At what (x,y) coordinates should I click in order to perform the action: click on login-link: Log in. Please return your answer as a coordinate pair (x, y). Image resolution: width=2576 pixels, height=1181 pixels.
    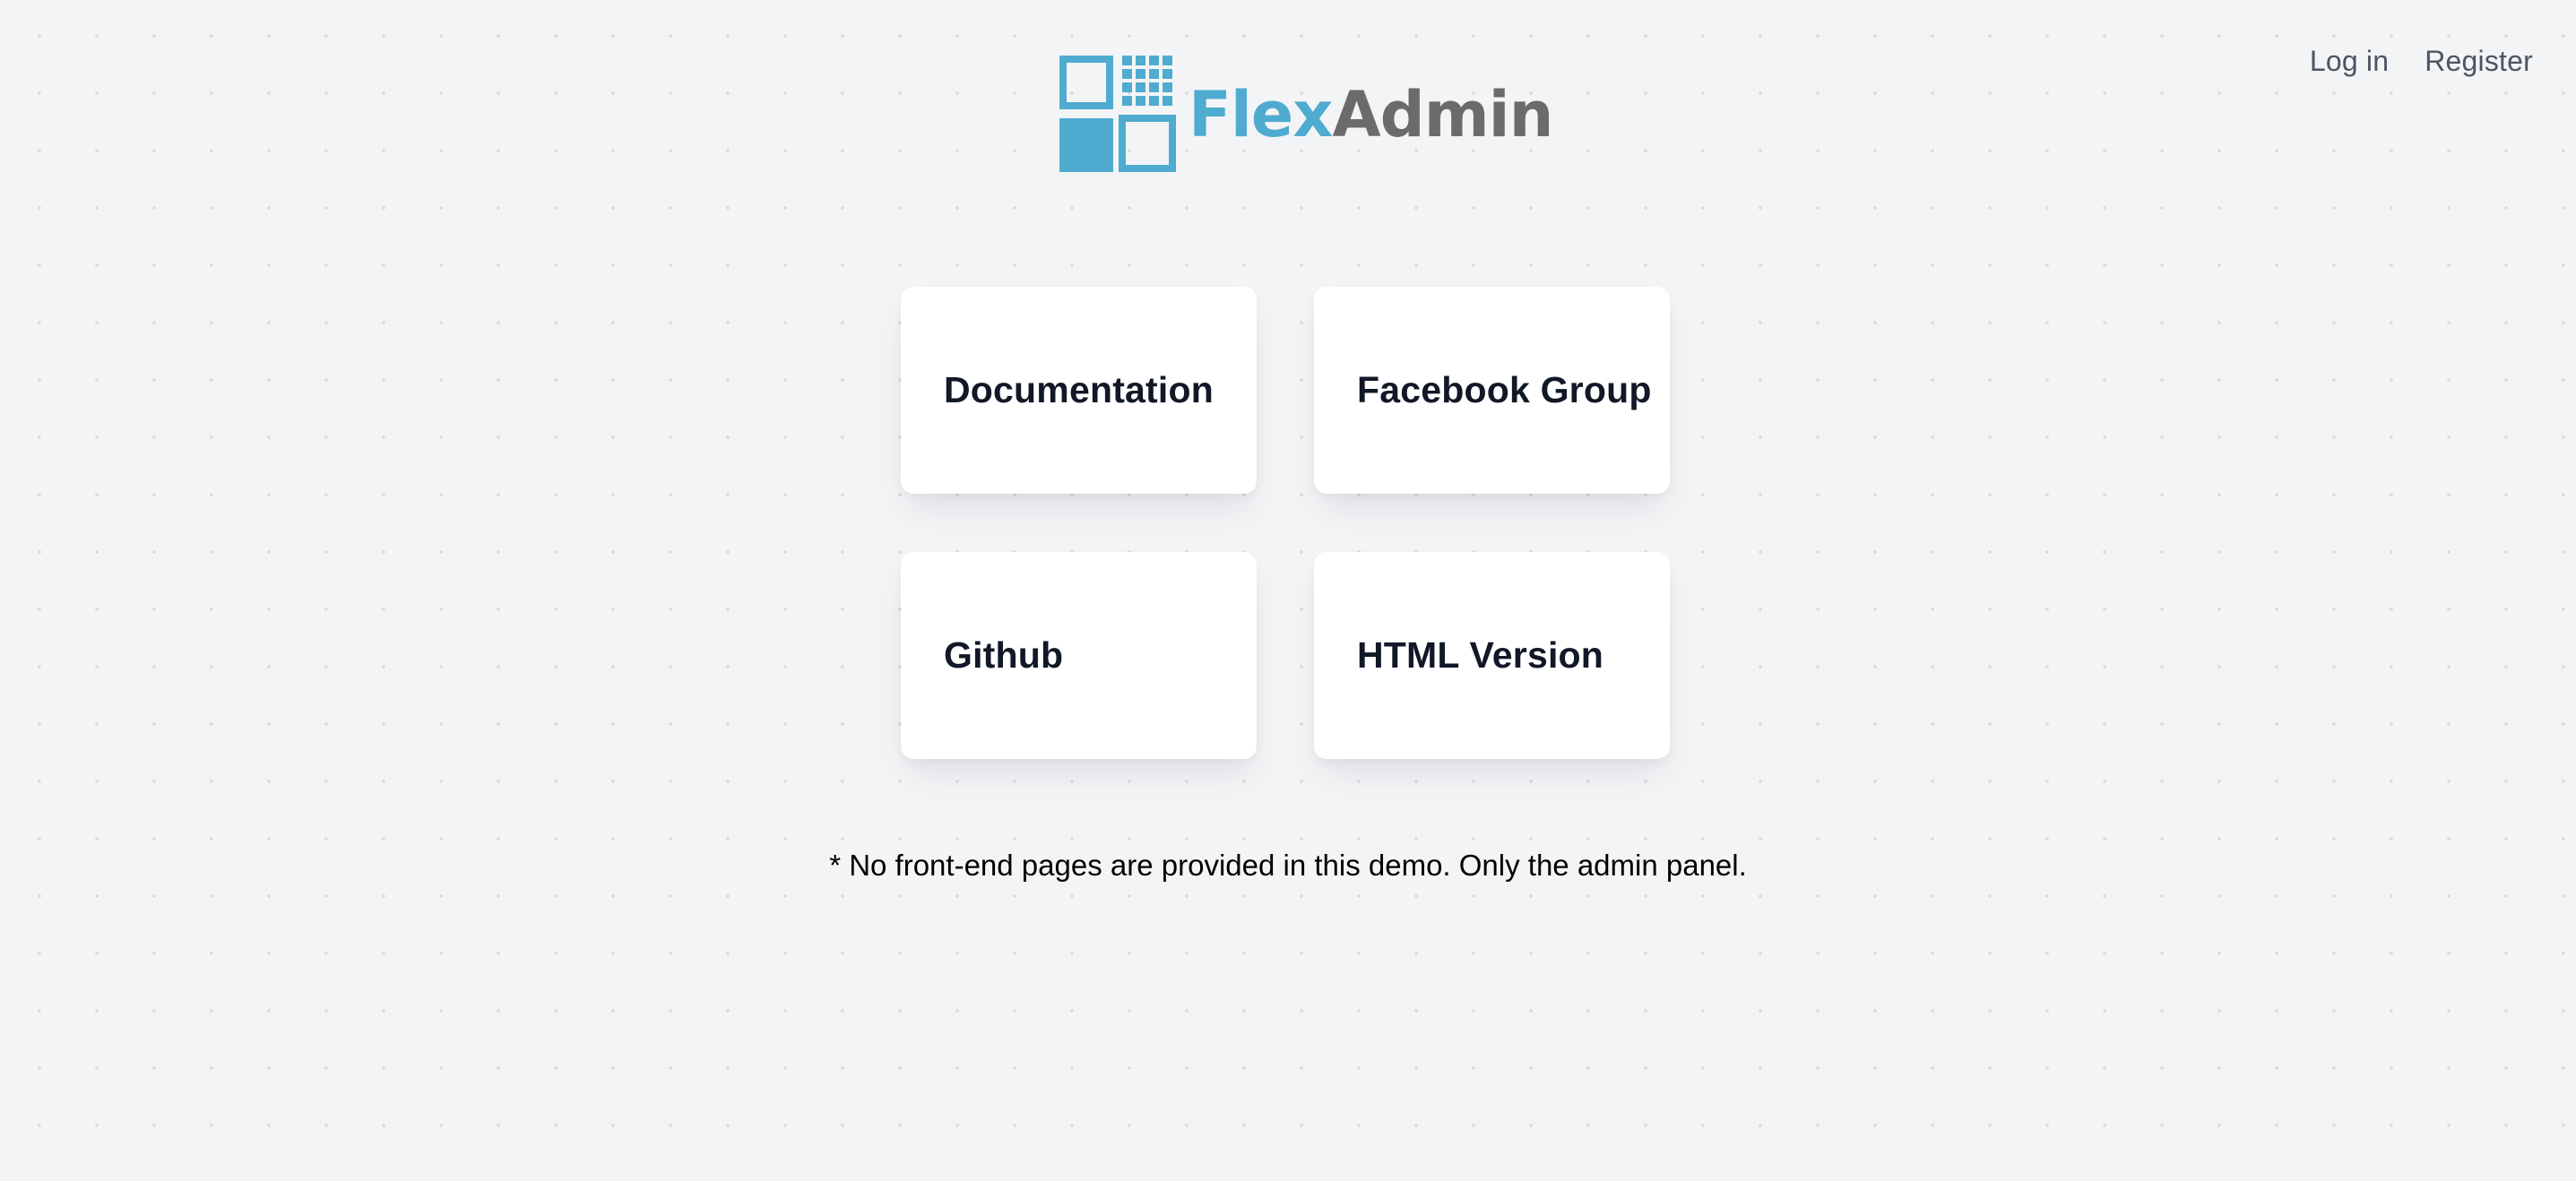
    Looking at the image, I should click on (2349, 61).